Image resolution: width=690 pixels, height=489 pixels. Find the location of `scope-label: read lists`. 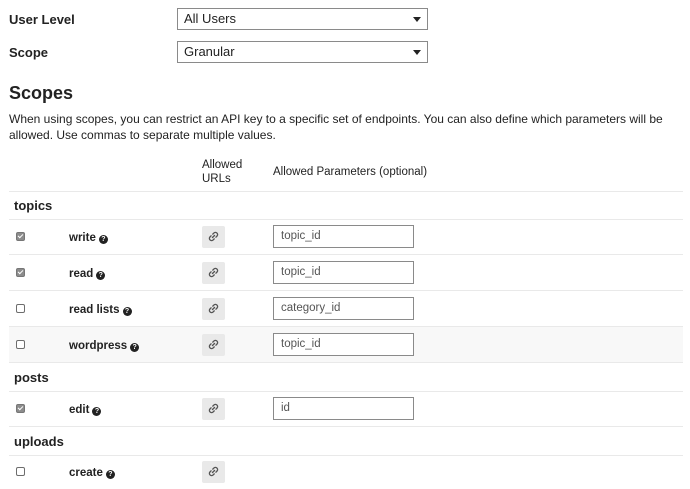

scope-label: read lists is located at coordinates (94, 310).